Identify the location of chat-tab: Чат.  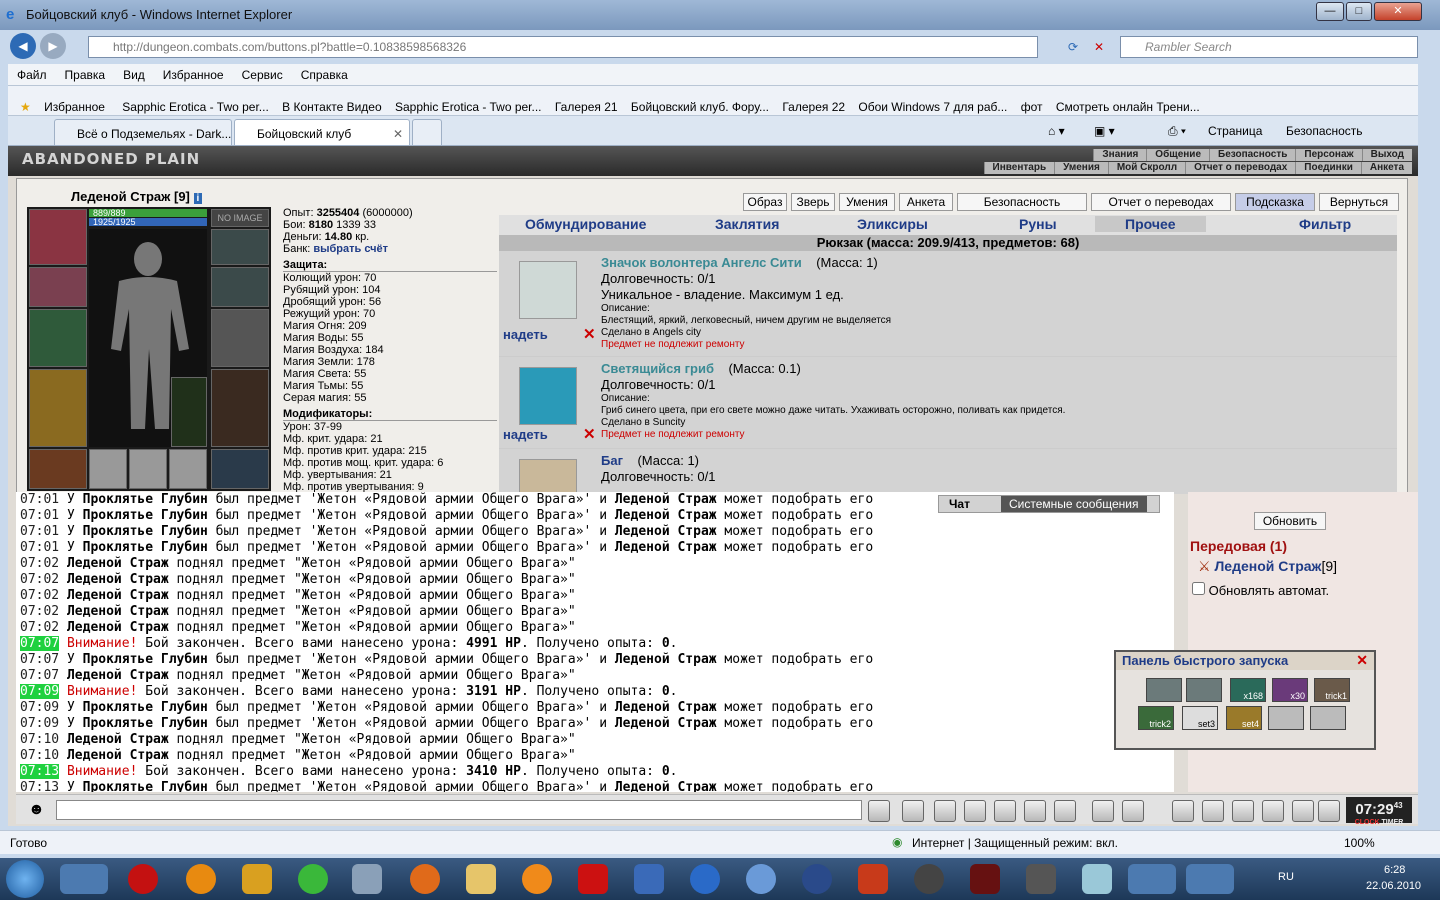
(959, 504).